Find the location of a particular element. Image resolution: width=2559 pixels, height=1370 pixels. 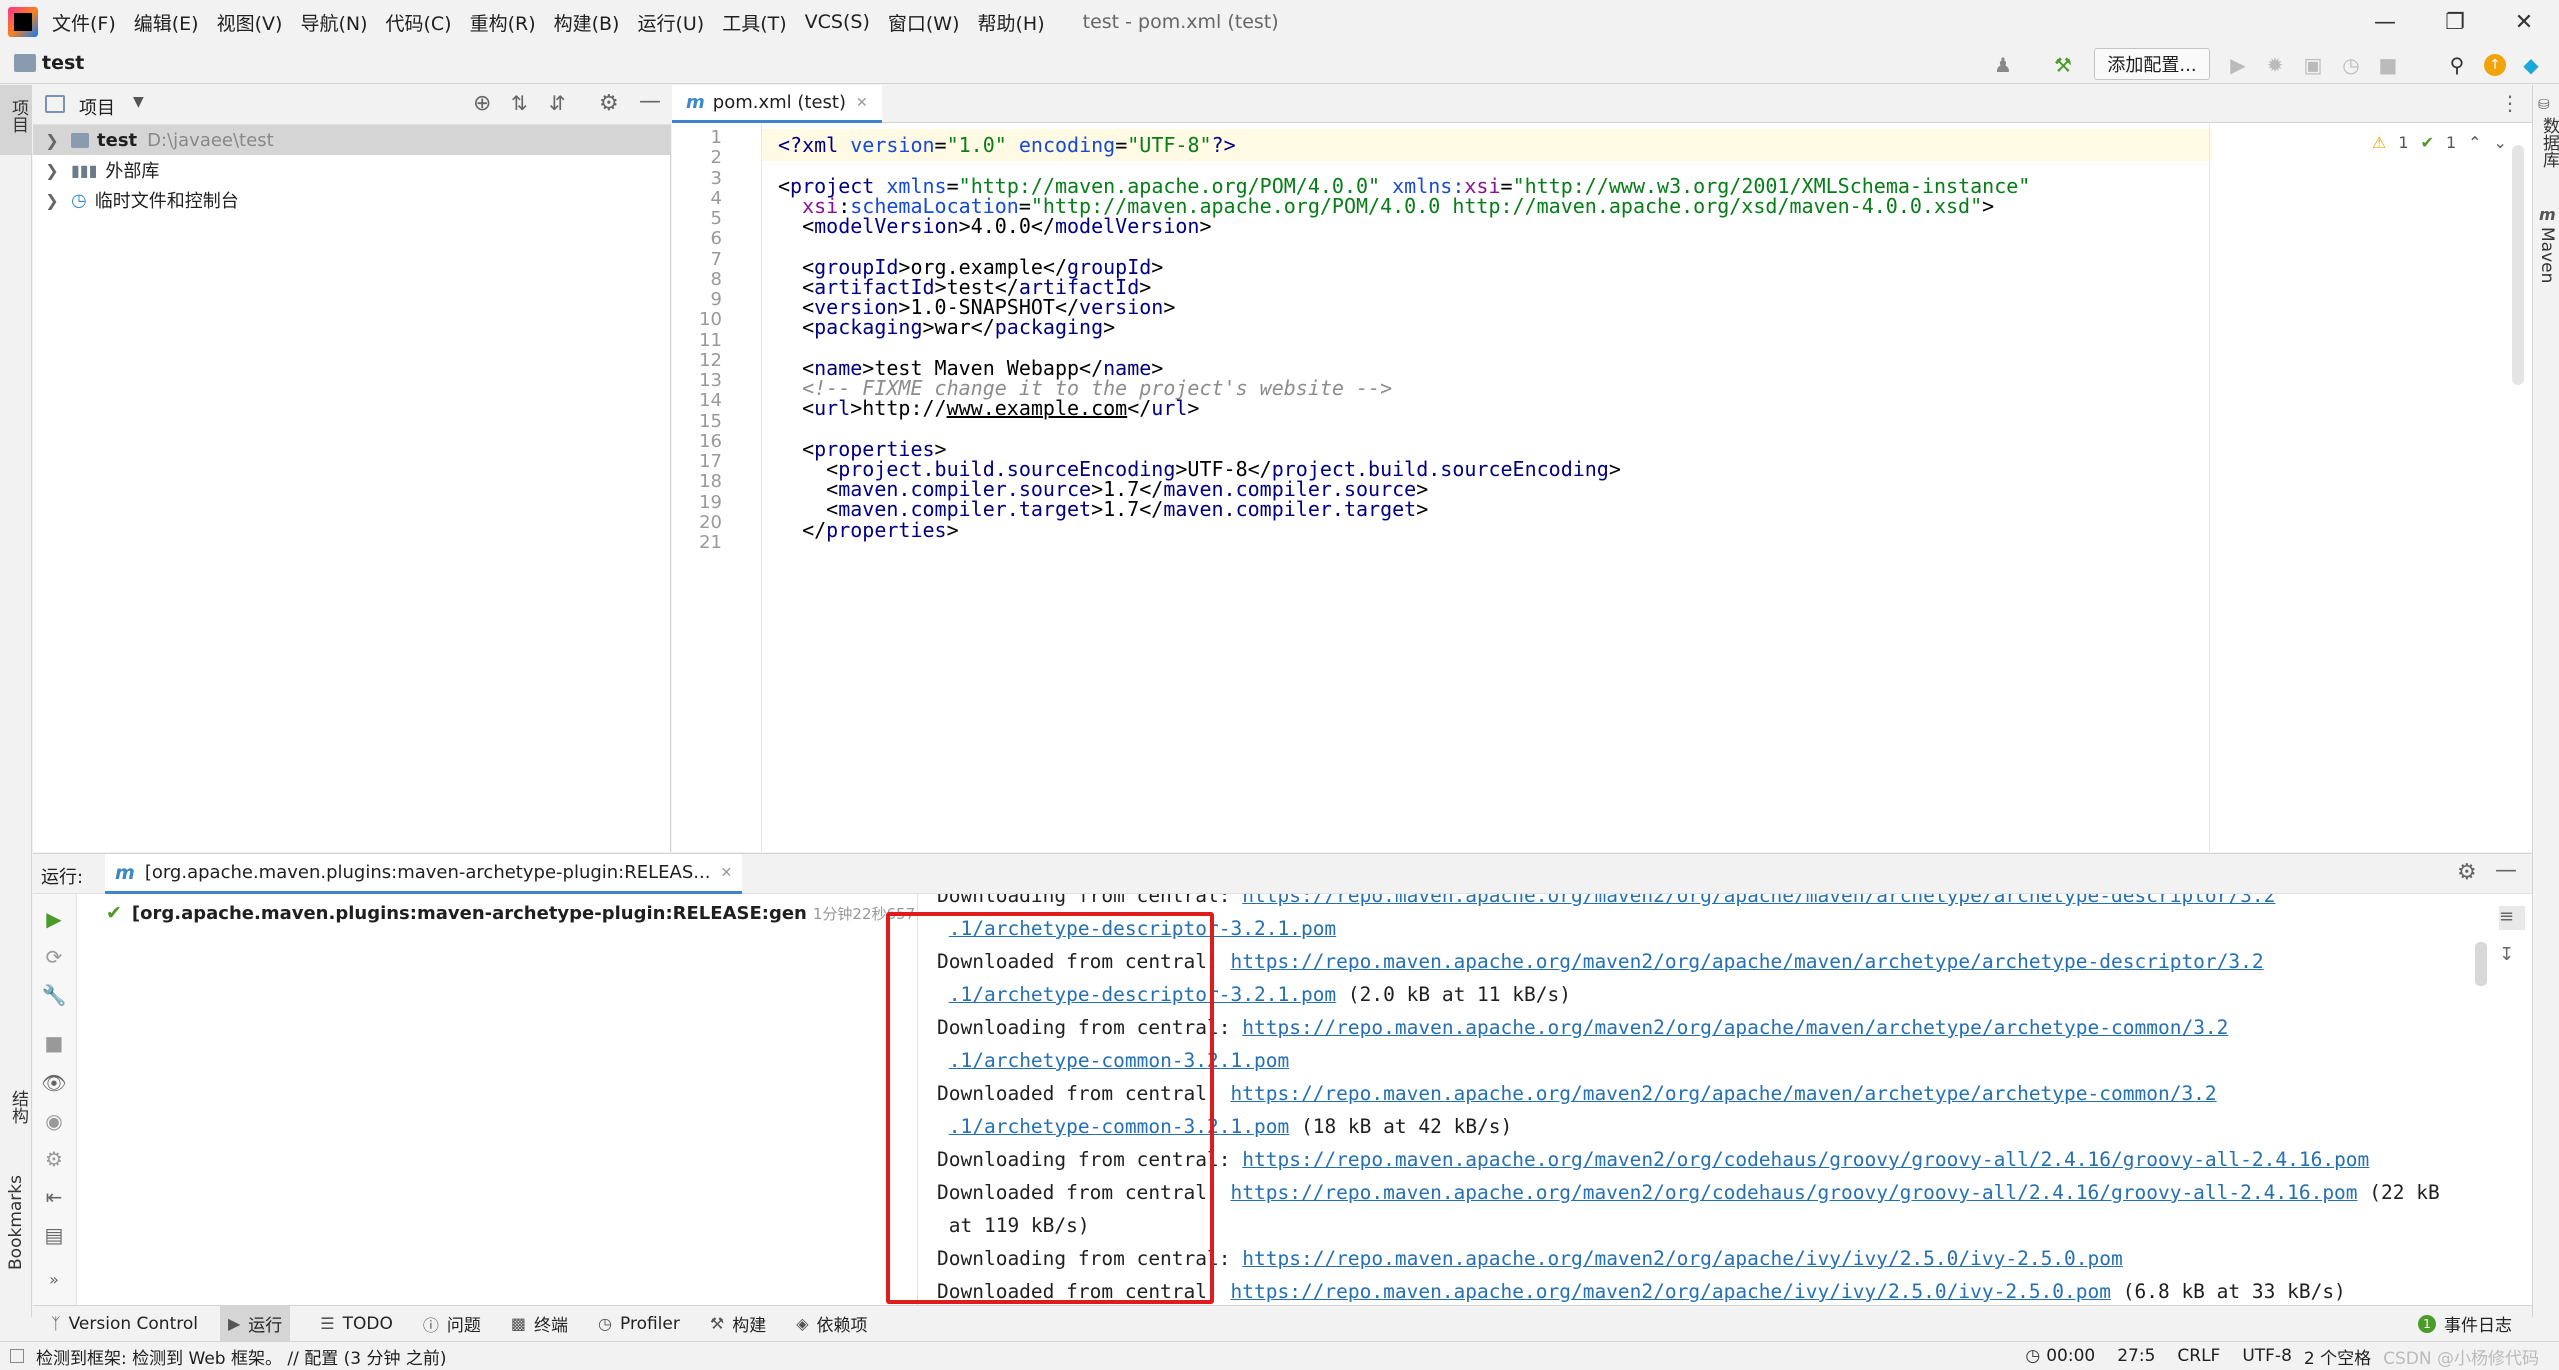

more-icon: » is located at coordinates (54, 1279).